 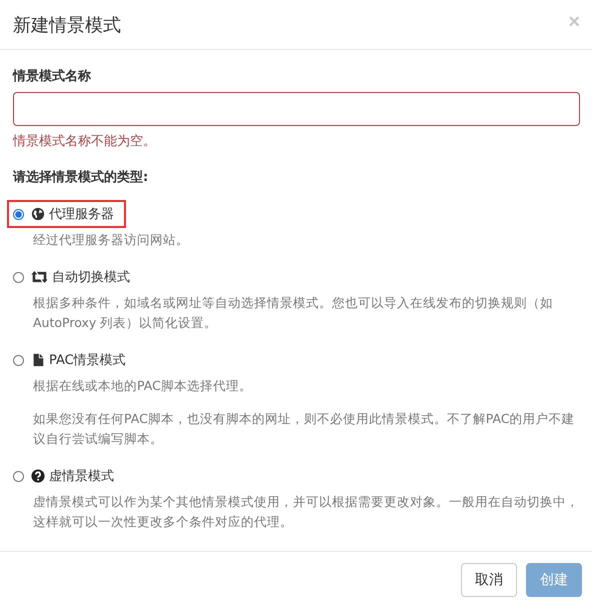 What do you see at coordinates (306, 512) in the screenshot?
I see `option-description: 虚情景模式可以作为某个其他情景模式使用，并可以根据需要更改对象。一般用在自动切换中，这样就可以一次性更改多个条件对应的代理。` at bounding box center [306, 512].